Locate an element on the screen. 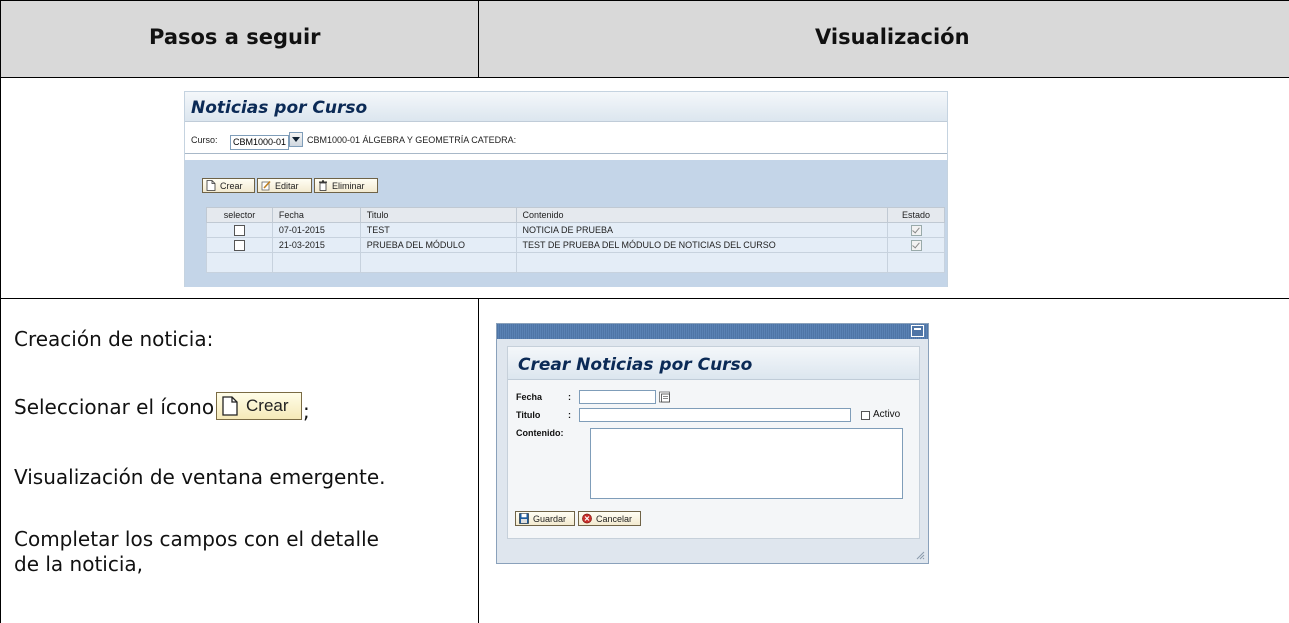 The width and height of the screenshot is (1289, 623). fecha-colon: : is located at coordinates (569, 397).